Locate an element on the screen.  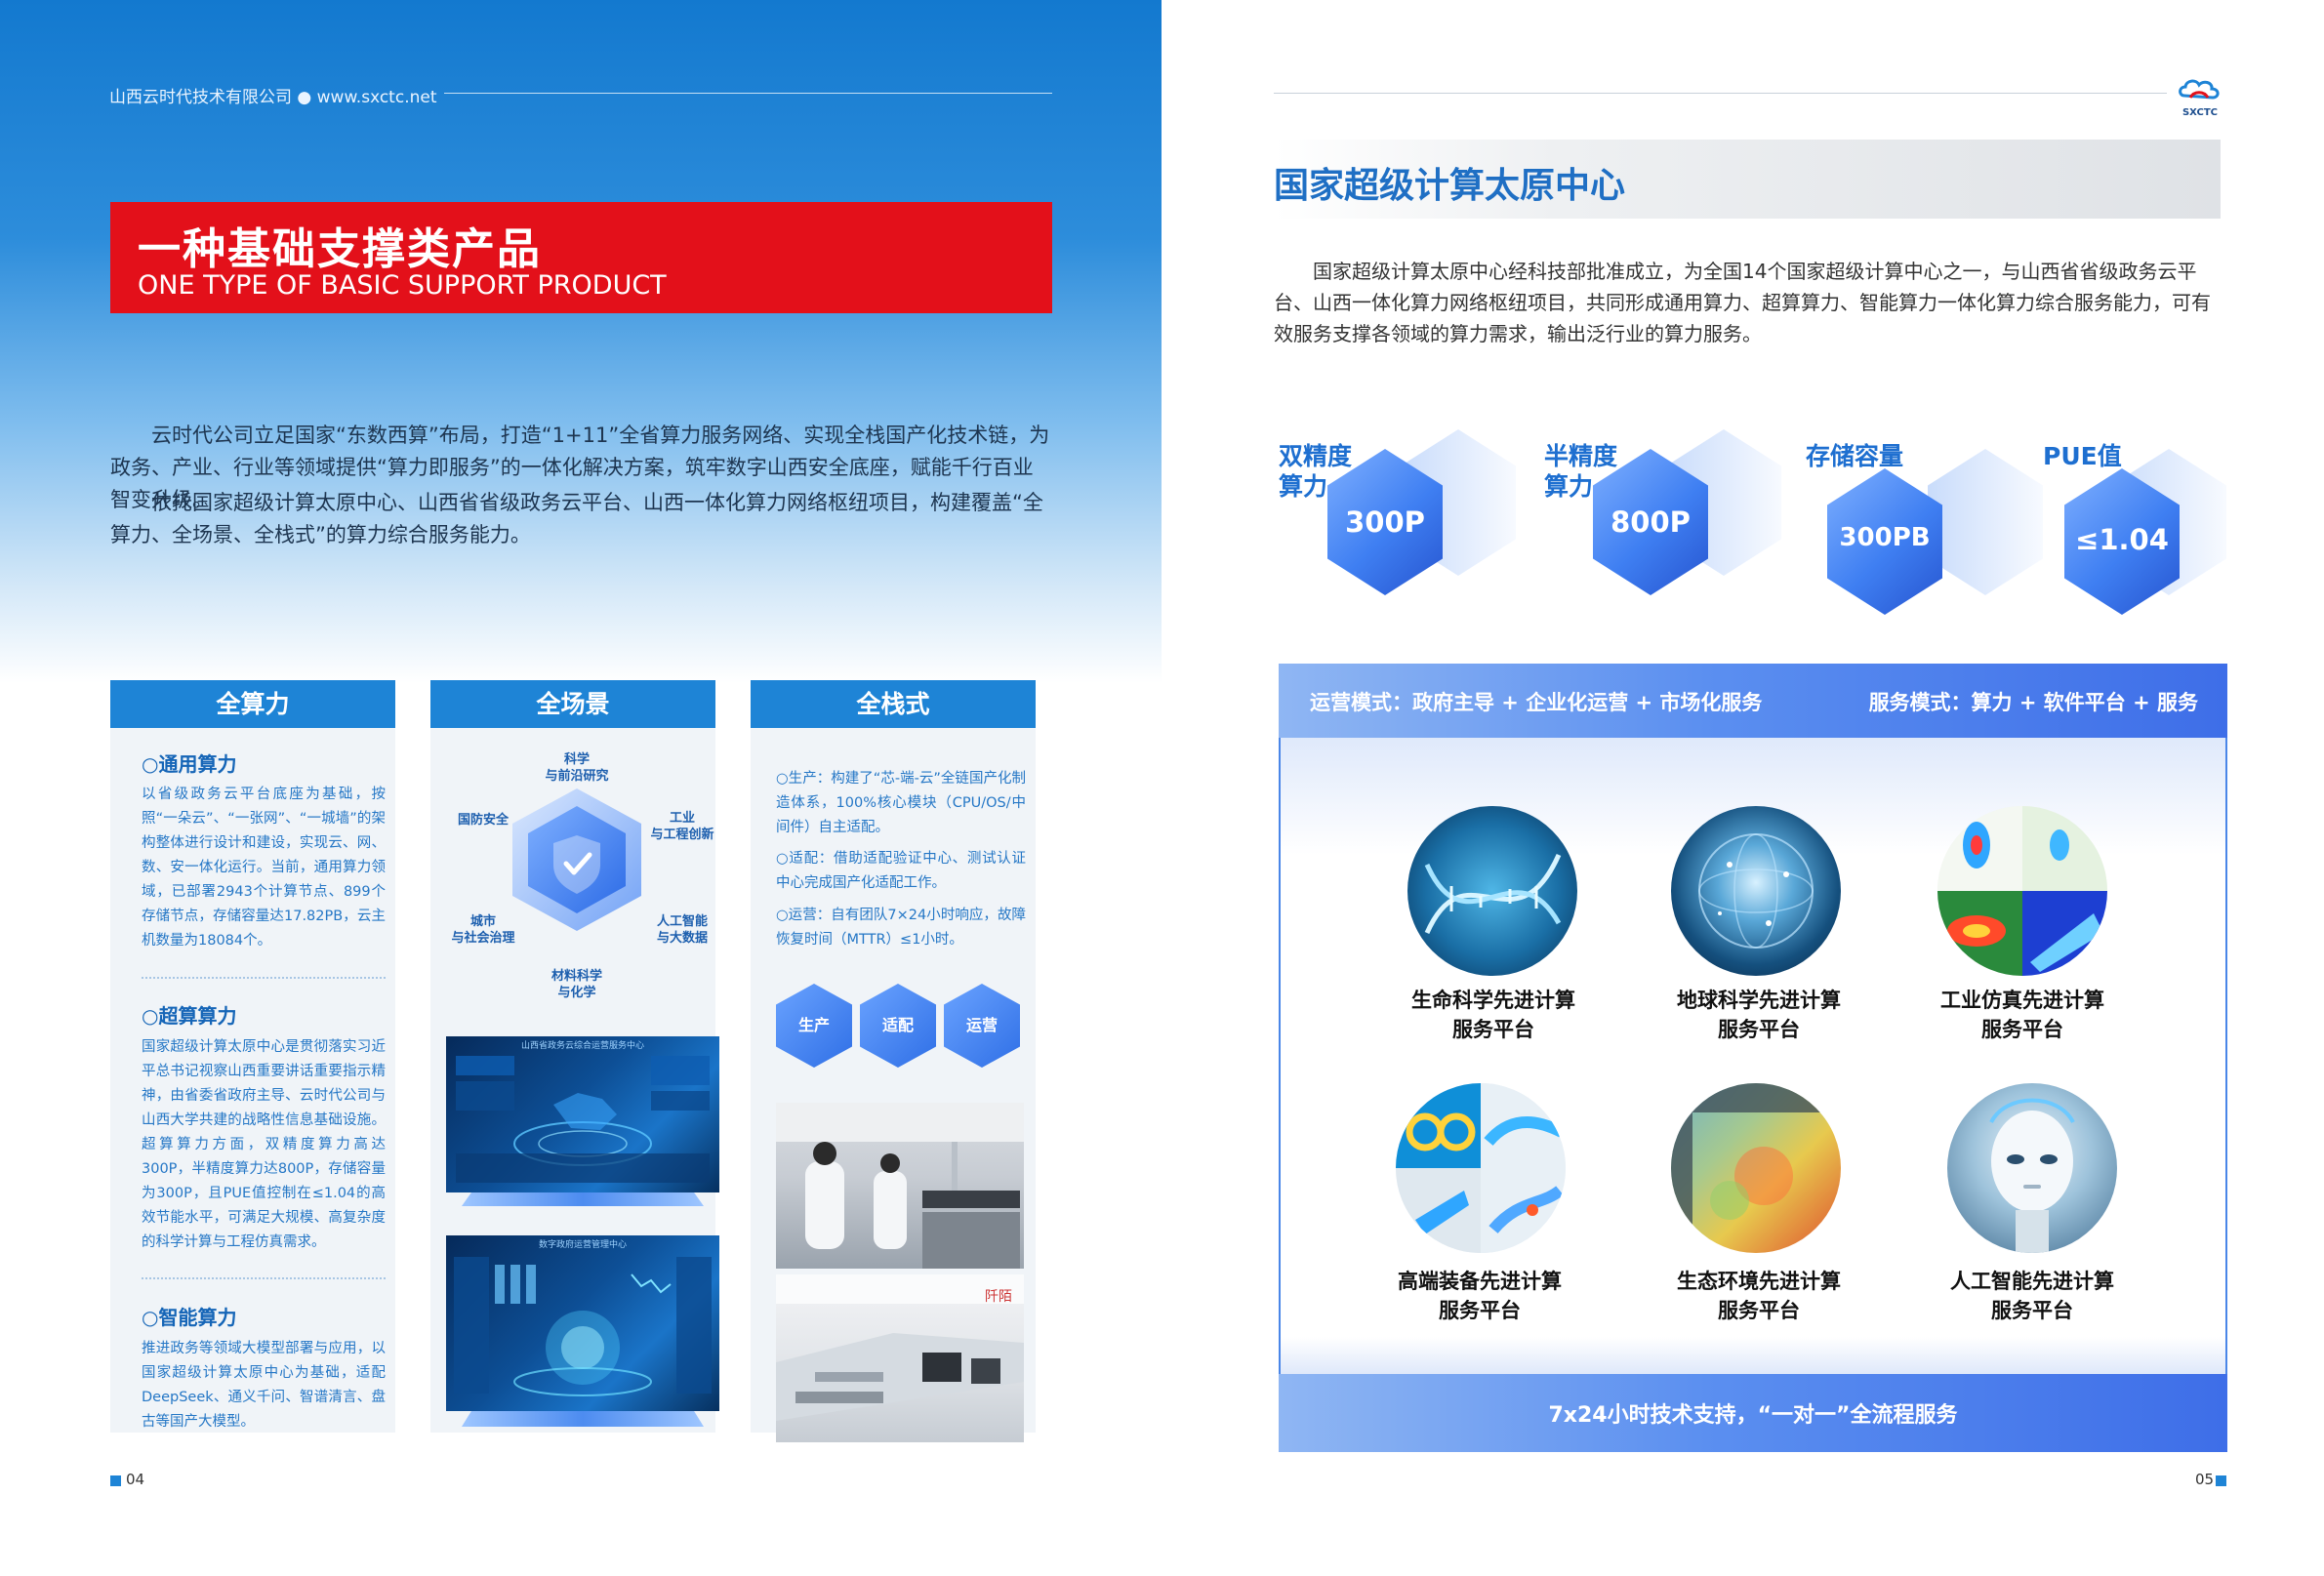
section-heading: ○通用算力 is located at coordinates (189, 764).